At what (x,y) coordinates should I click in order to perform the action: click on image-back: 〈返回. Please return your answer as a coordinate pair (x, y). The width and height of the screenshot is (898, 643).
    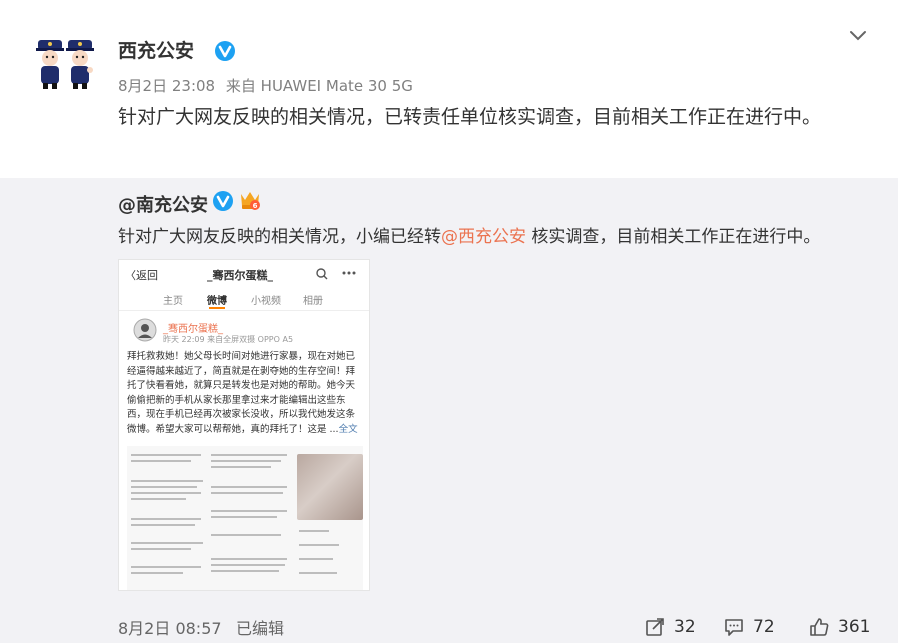
    Looking at the image, I should click on (141, 275).